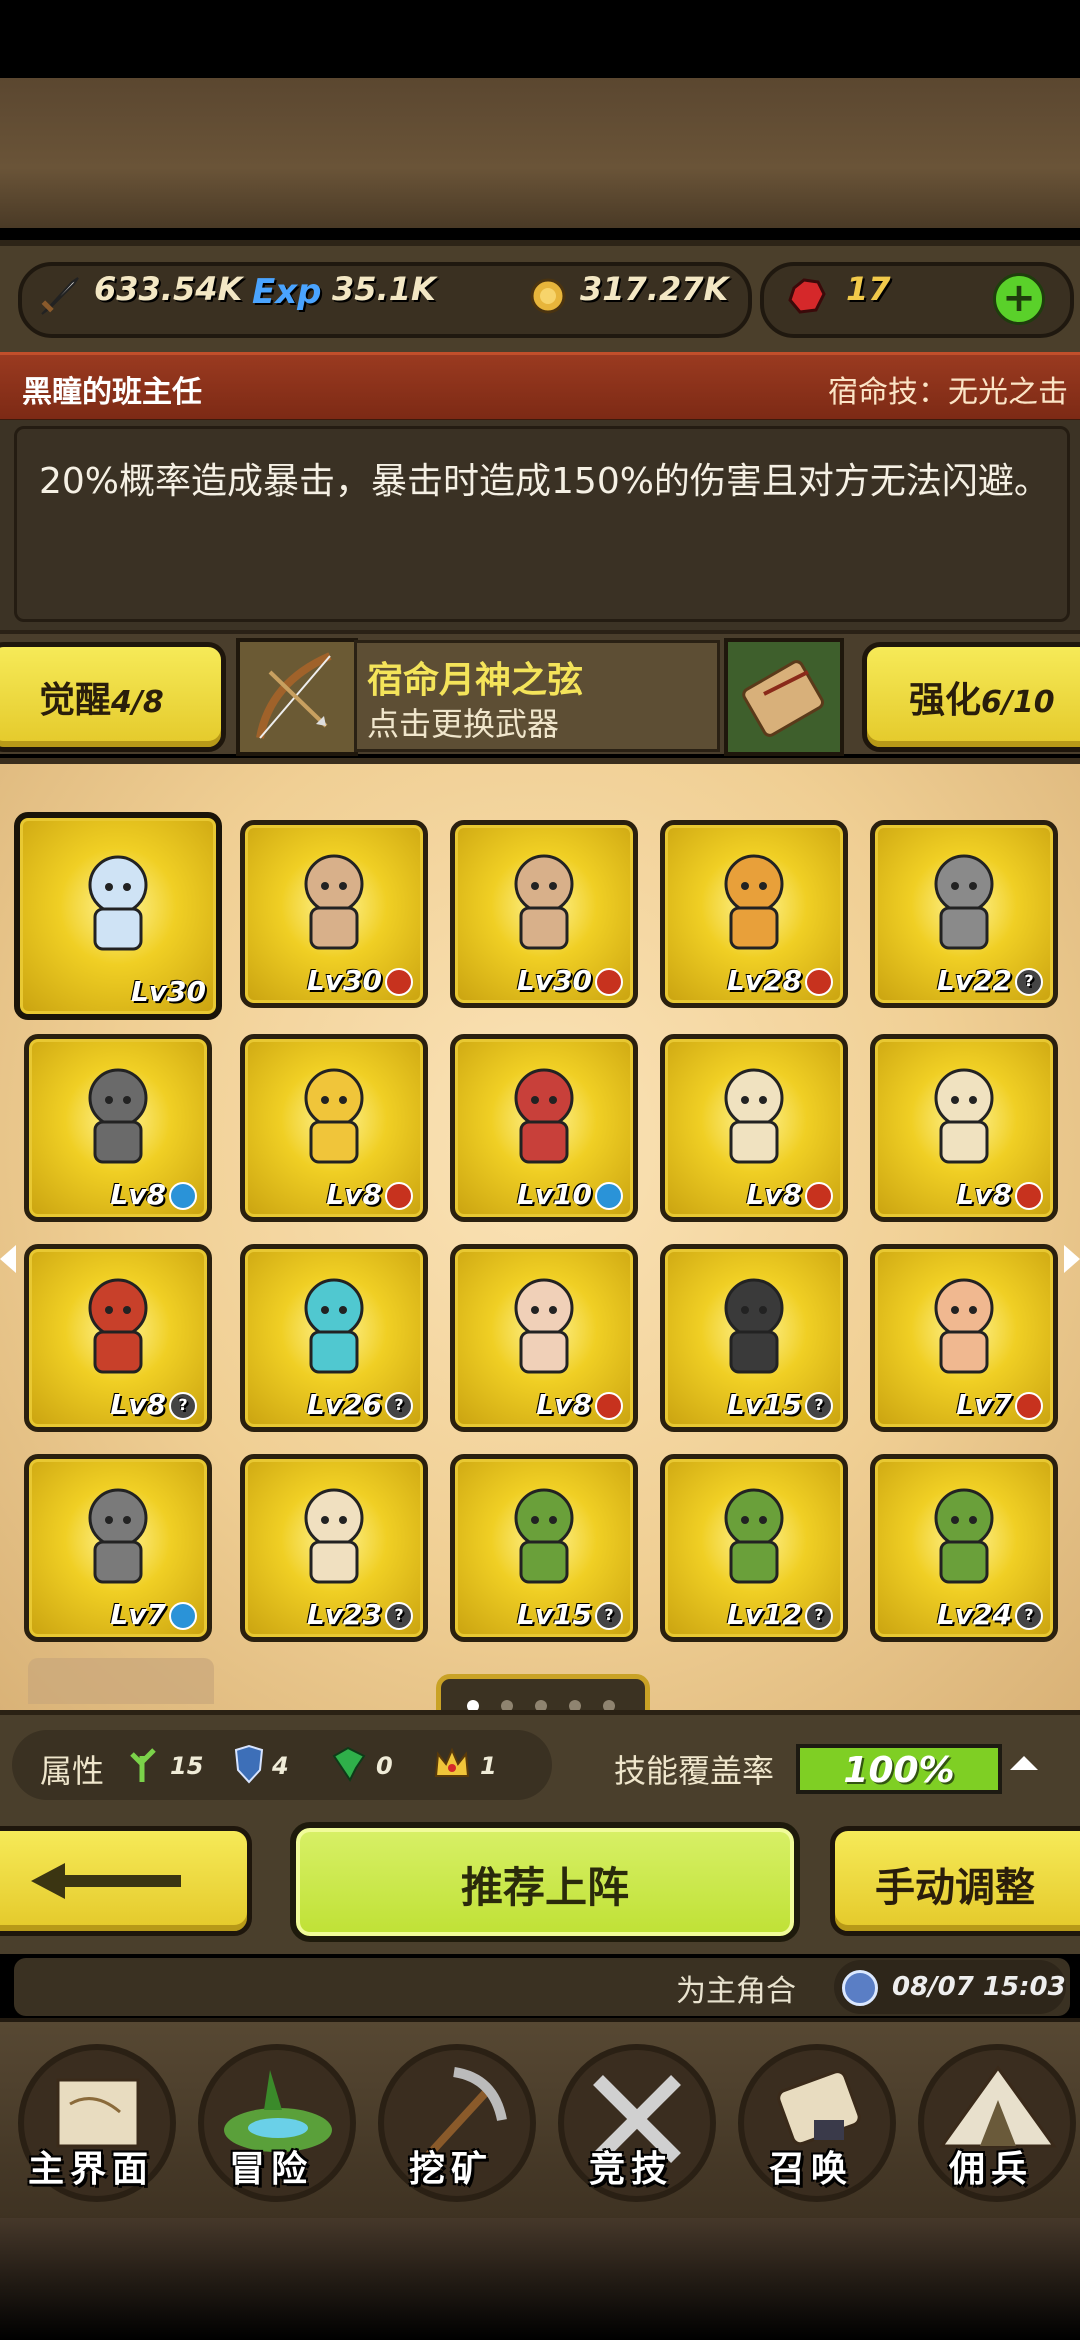  I want to click on emerald-count: 0, so click(384, 1766).